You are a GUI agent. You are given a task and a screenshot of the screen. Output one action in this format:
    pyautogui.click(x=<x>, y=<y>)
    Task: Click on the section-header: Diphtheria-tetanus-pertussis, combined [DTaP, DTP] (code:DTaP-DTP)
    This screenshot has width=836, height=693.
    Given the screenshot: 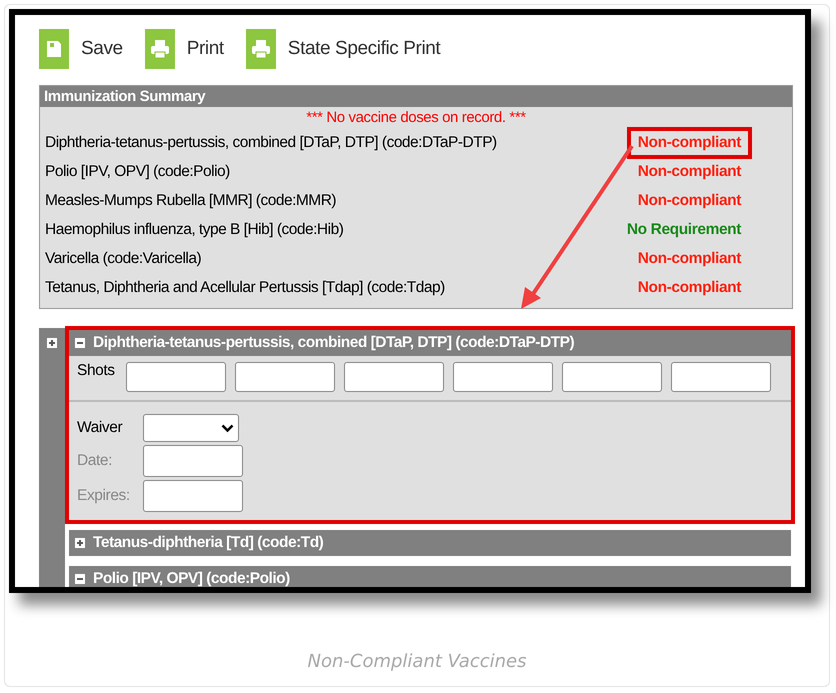 What is the action you would take?
    pyautogui.click(x=430, y=343)
    